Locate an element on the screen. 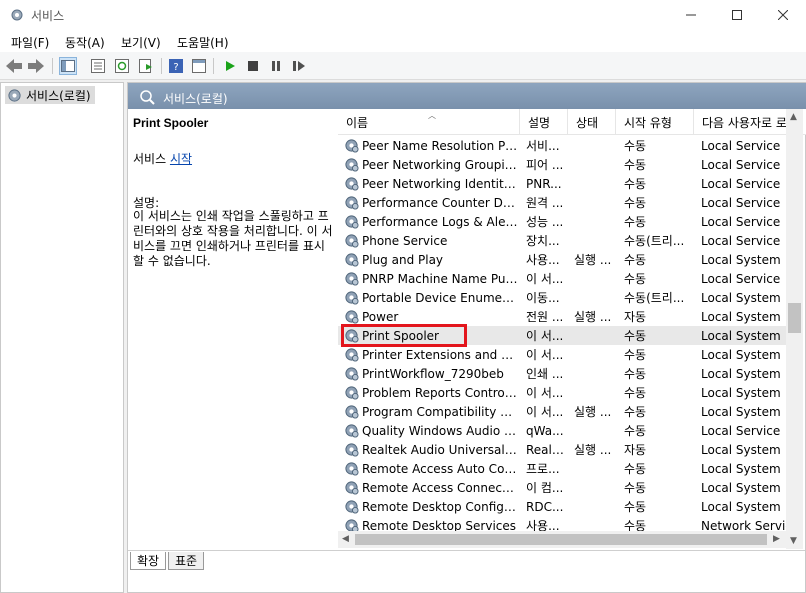  column-status: 상태 is located at coordinates (592, 122).